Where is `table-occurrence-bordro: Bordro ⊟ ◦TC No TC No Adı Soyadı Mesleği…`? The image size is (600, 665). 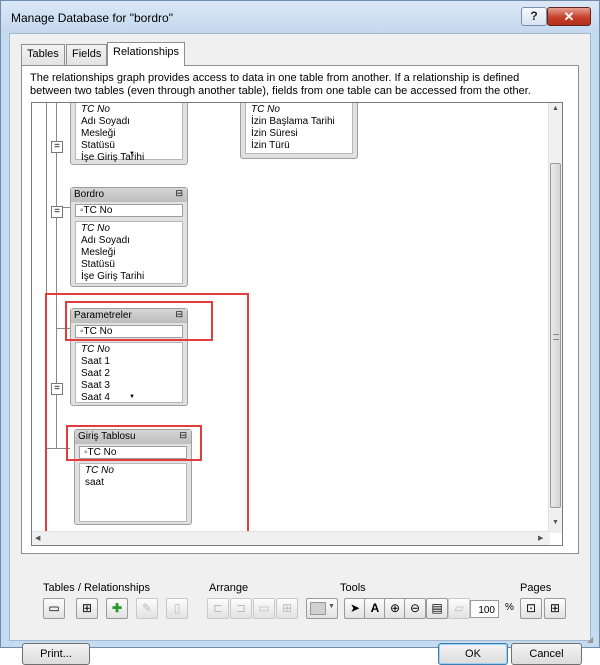 table-occurrence-bordro: Bordro ⊟ ◦TC No TC No Adı Soyadı Mesleği… is located at coordinates (129, 237).